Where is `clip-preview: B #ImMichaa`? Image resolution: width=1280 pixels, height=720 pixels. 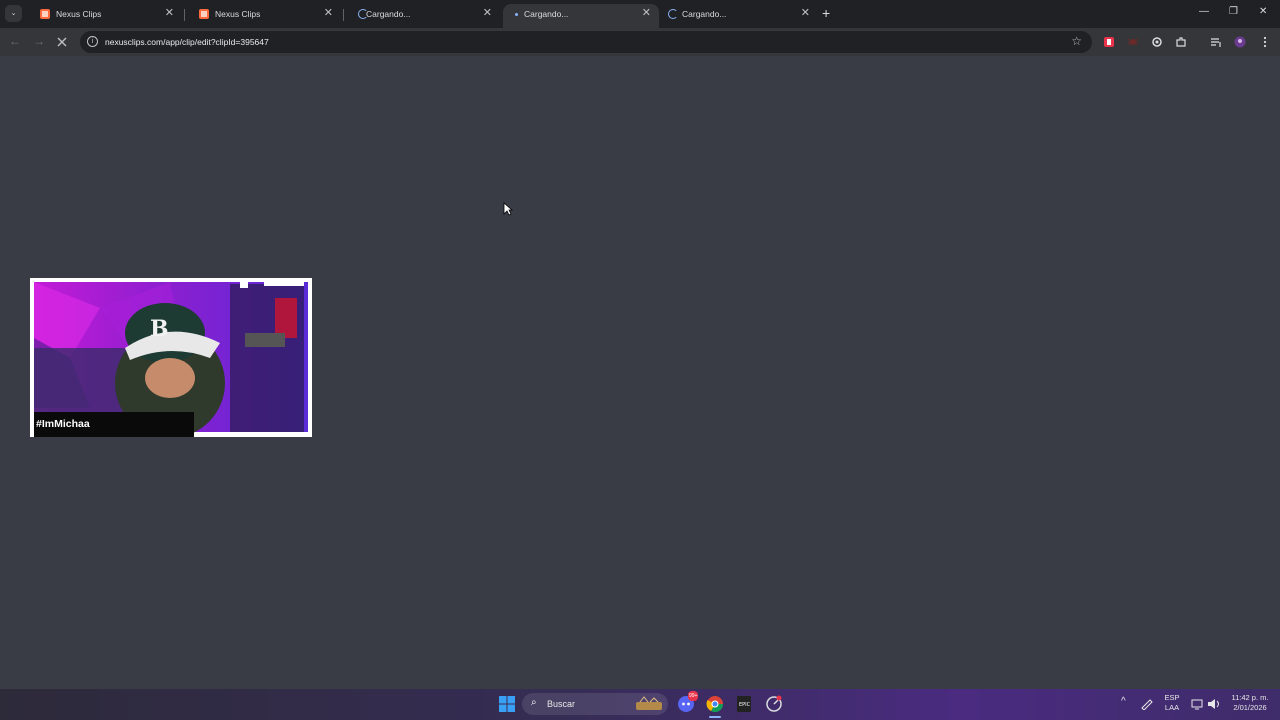 clip-preview: B #ImMichaa is located at coordinates (171, 357).